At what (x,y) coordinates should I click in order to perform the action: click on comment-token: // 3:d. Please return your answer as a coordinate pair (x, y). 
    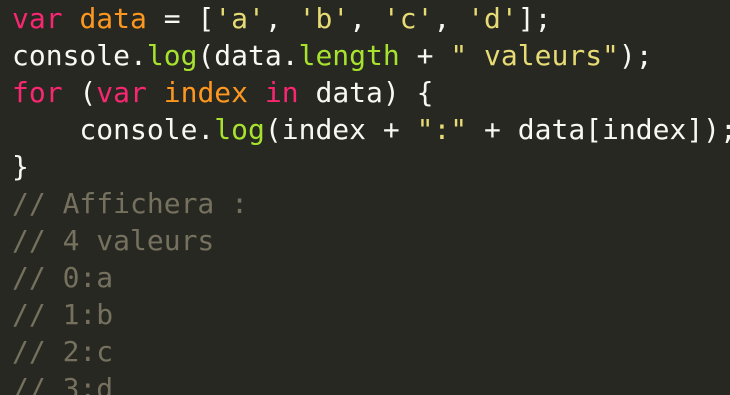
    Looking at the image, I should click on (63, 383).